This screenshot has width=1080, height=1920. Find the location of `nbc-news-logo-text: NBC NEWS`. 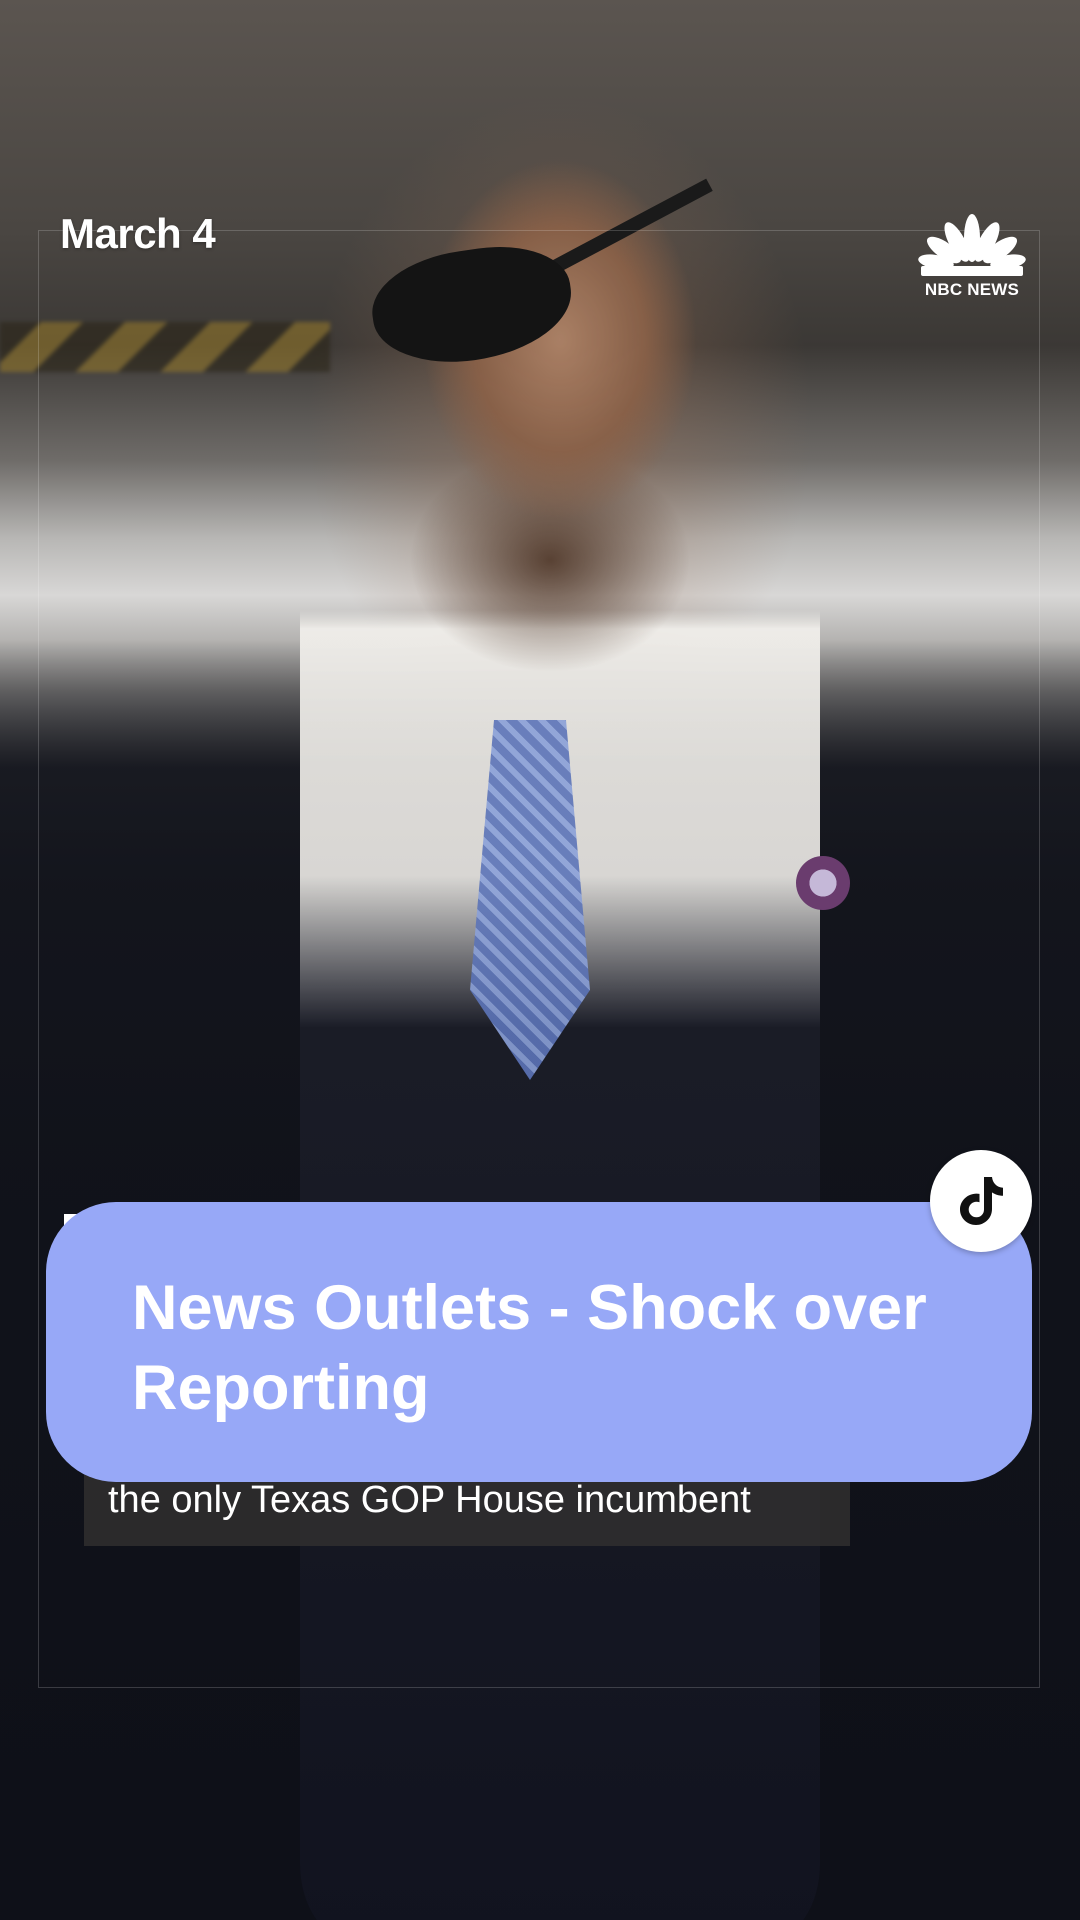

nbc-news-logo-text: NBC NEWS is located at coordinates (972, 289).